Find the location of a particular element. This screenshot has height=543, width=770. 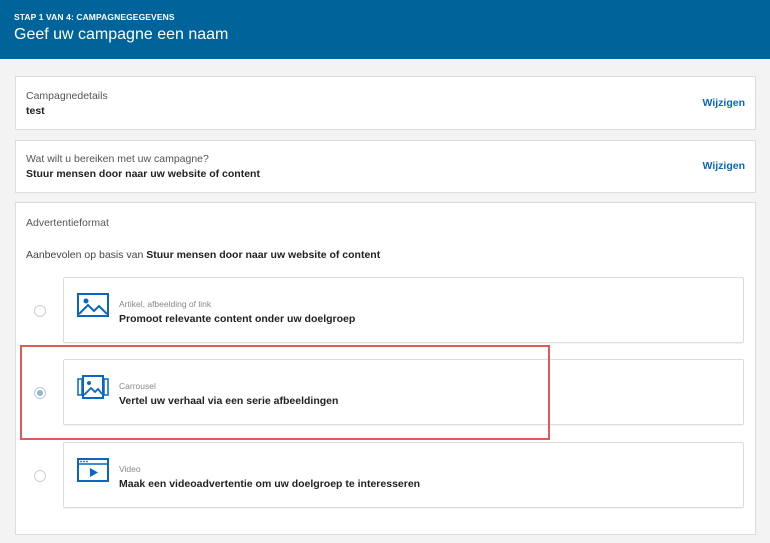

campaign-name-value: test is located at coordinates (35, 111).